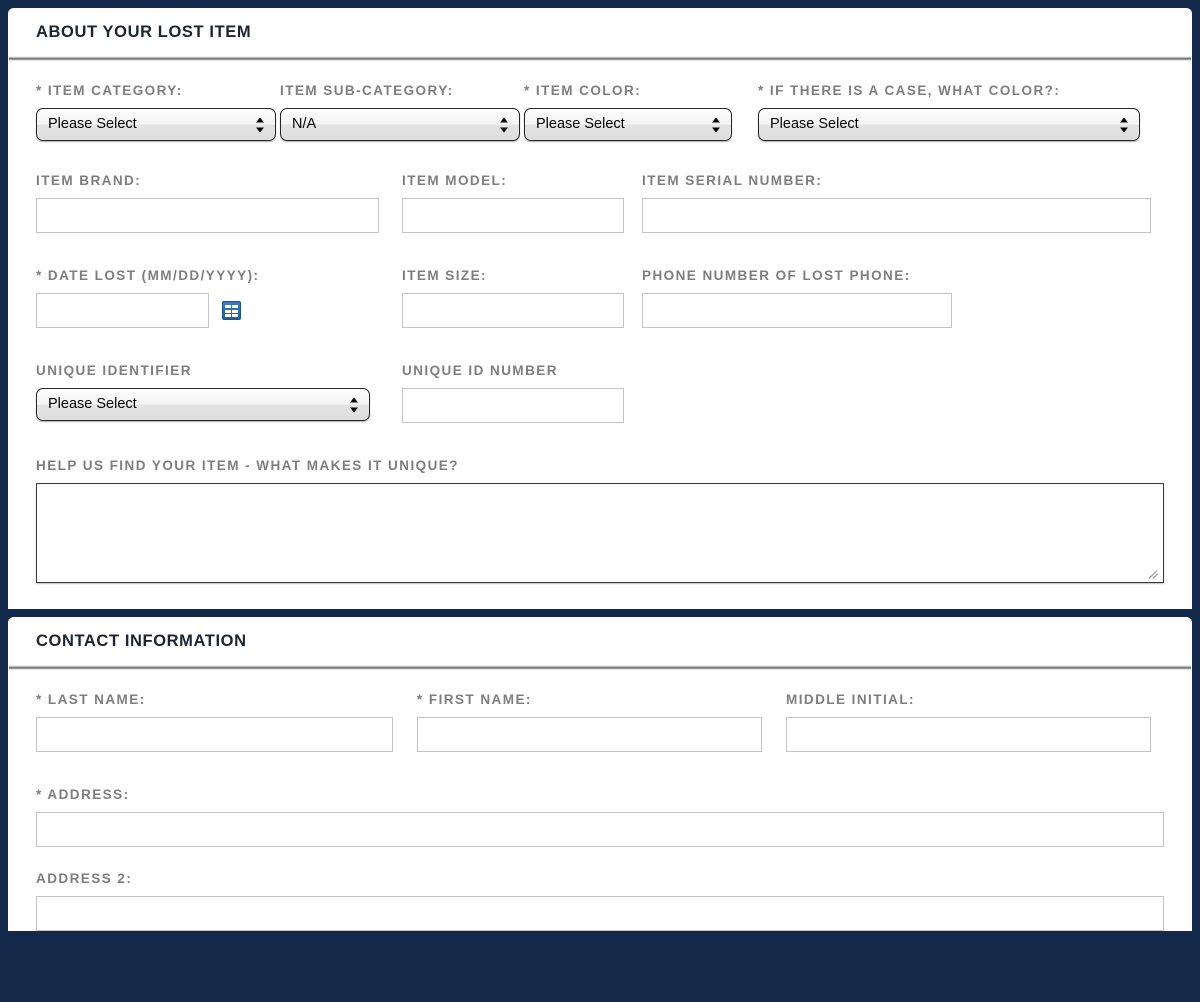 The width and height of the screenshot is (1200, 1002). I want to click on label-first-name: * FIRST NAME:, so click(474, 699).